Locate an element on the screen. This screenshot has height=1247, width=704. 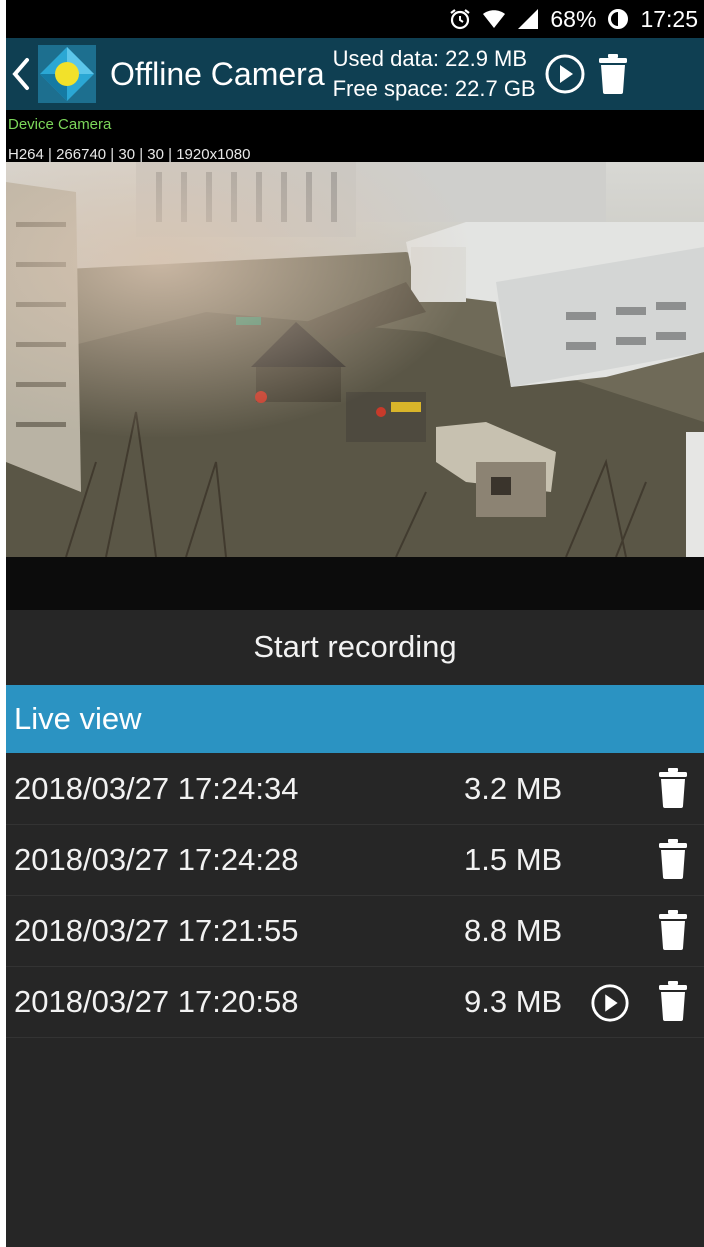
app-title: Offline Camera is located at coordinates (217, 73).